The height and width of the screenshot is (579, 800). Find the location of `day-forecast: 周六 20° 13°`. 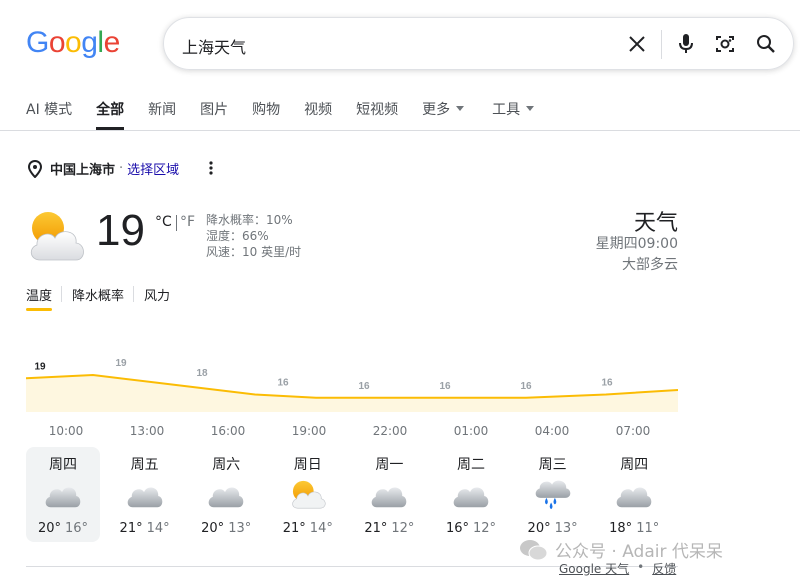

day-forecast: 周六 20° 13° is located at coordinates (226, 494).